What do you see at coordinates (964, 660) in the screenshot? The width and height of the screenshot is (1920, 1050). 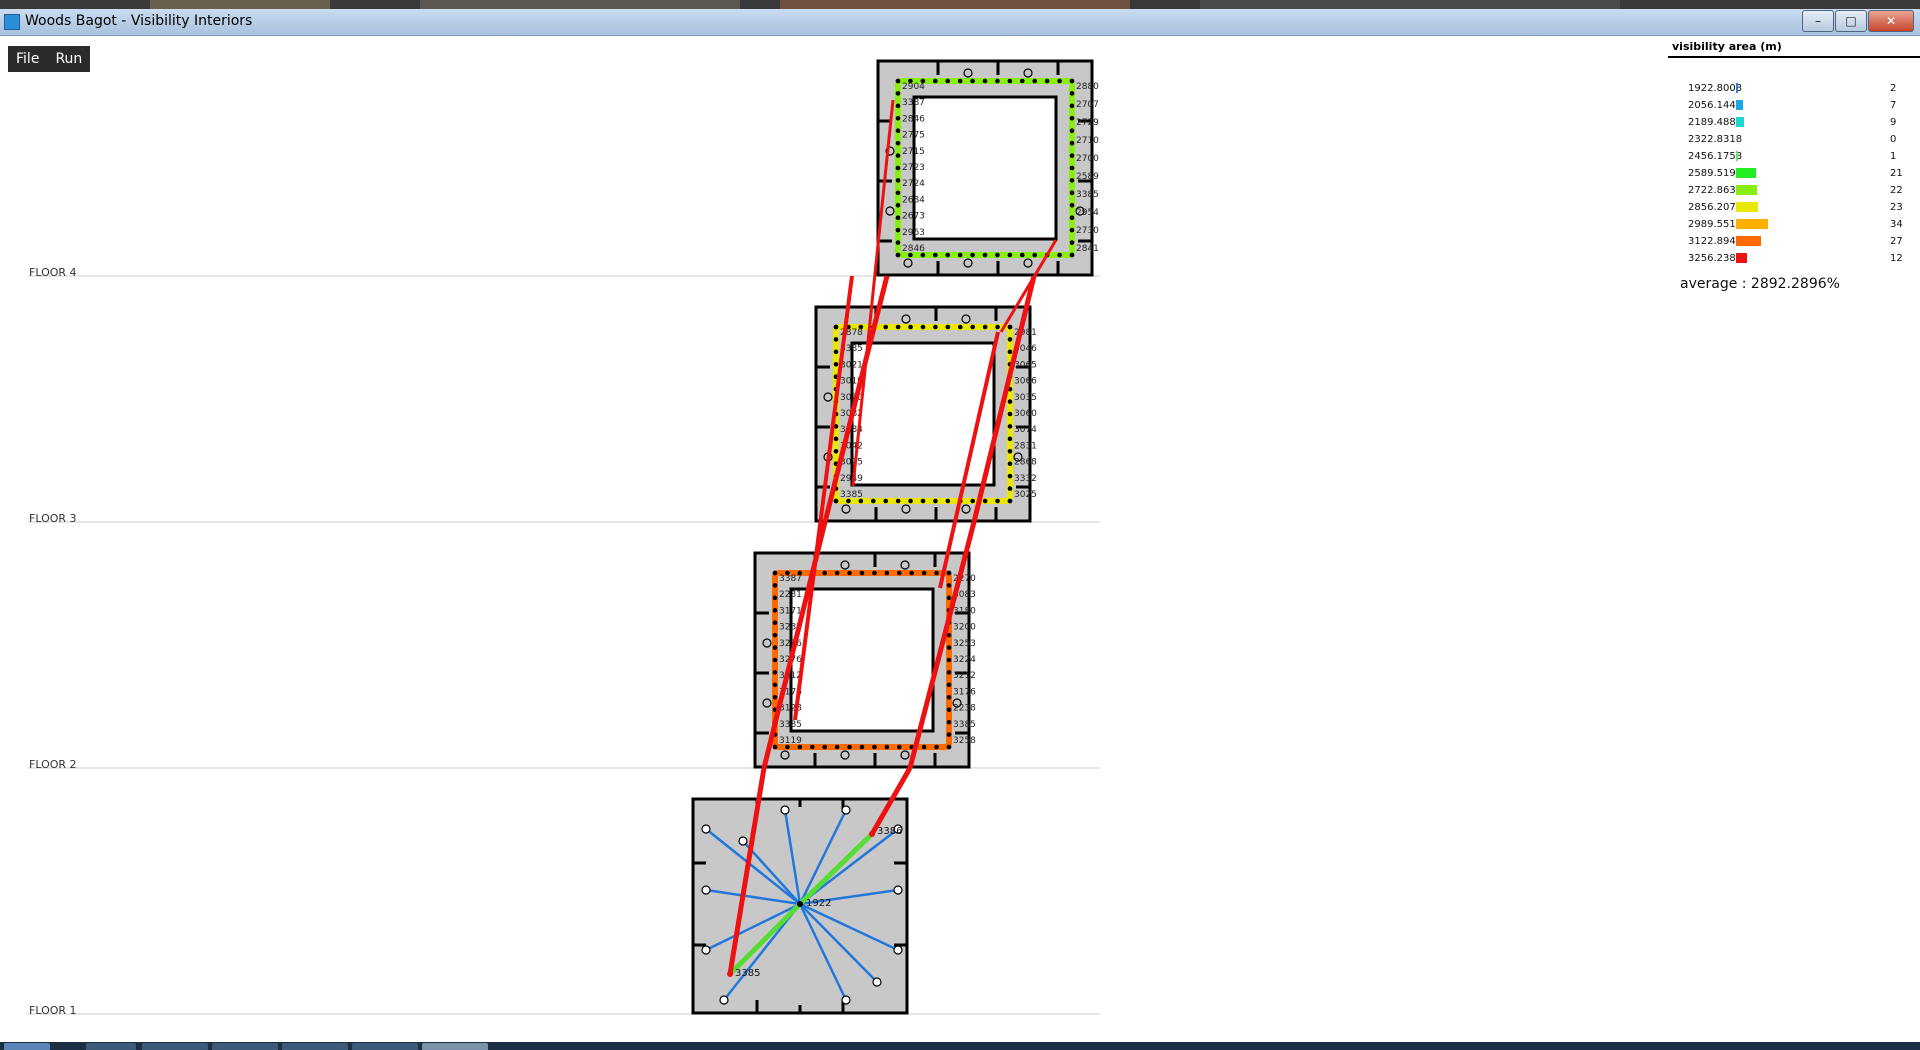 I see `point-label: 3224` at bounding box center [964, 660].